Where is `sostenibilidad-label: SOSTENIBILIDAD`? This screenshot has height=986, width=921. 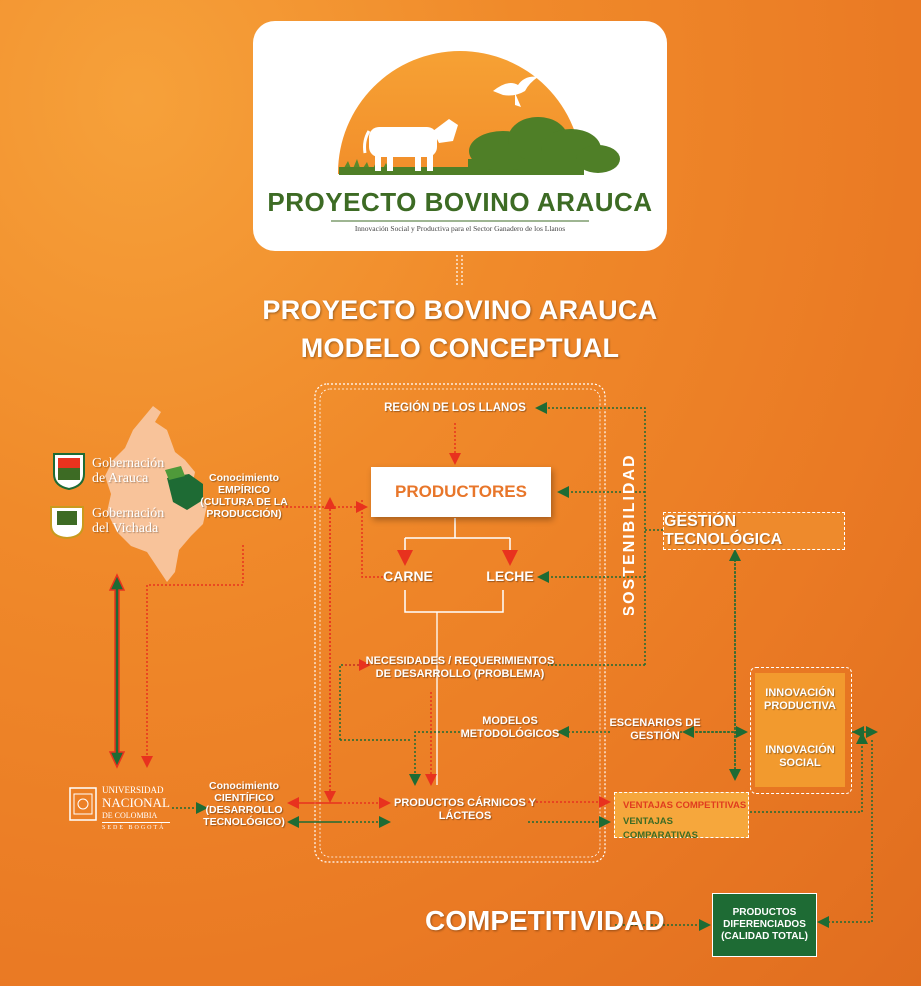 sostenibilidad-label: SOSTENIBILIDAD is located at coordinates (629, 535).